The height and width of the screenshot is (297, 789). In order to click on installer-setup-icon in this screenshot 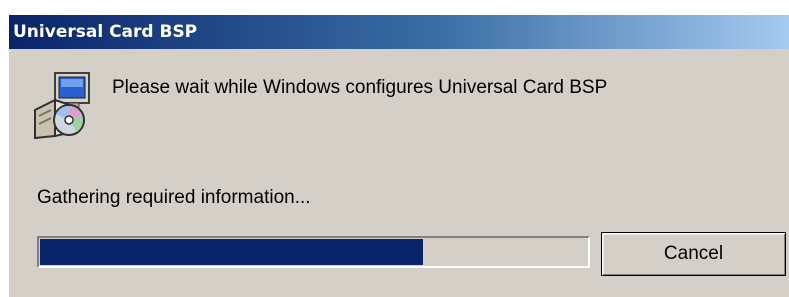, I will do `click(62, 106)`.